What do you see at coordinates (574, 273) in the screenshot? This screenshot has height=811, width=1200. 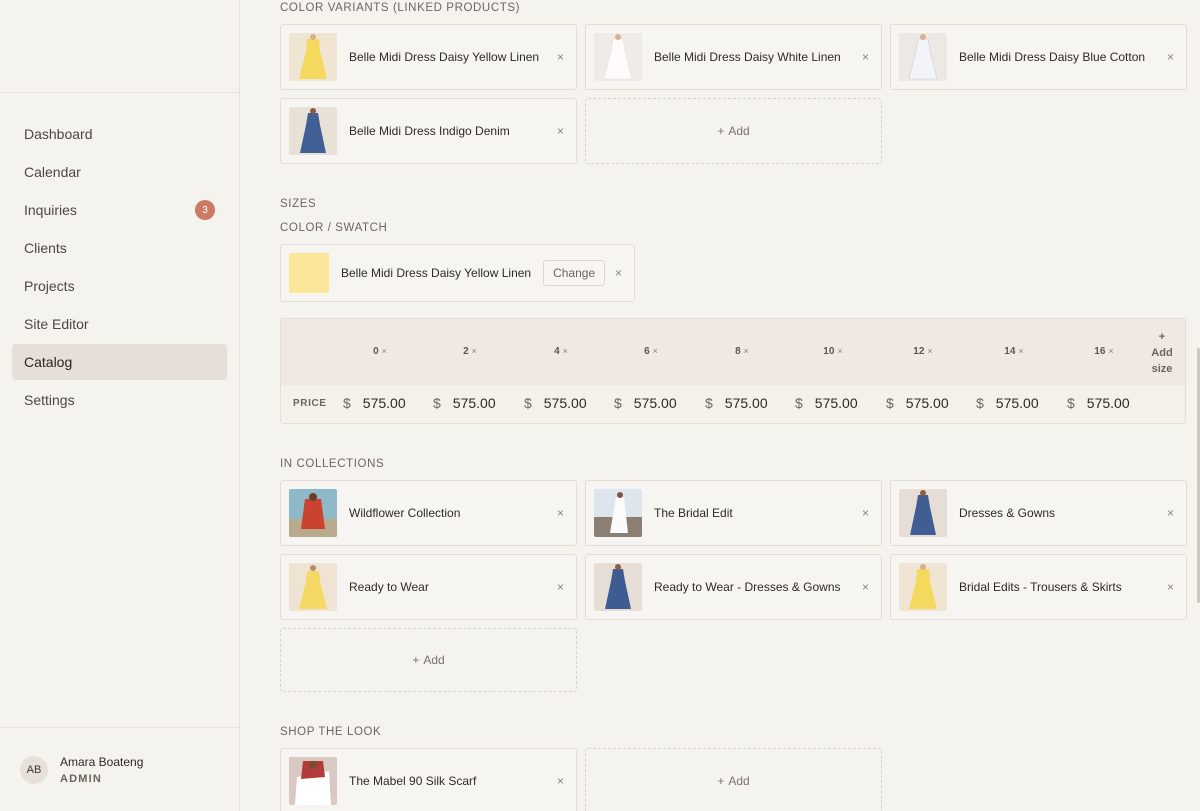 I see `change-swatch-button: Change` at bounding box center [574, 273].